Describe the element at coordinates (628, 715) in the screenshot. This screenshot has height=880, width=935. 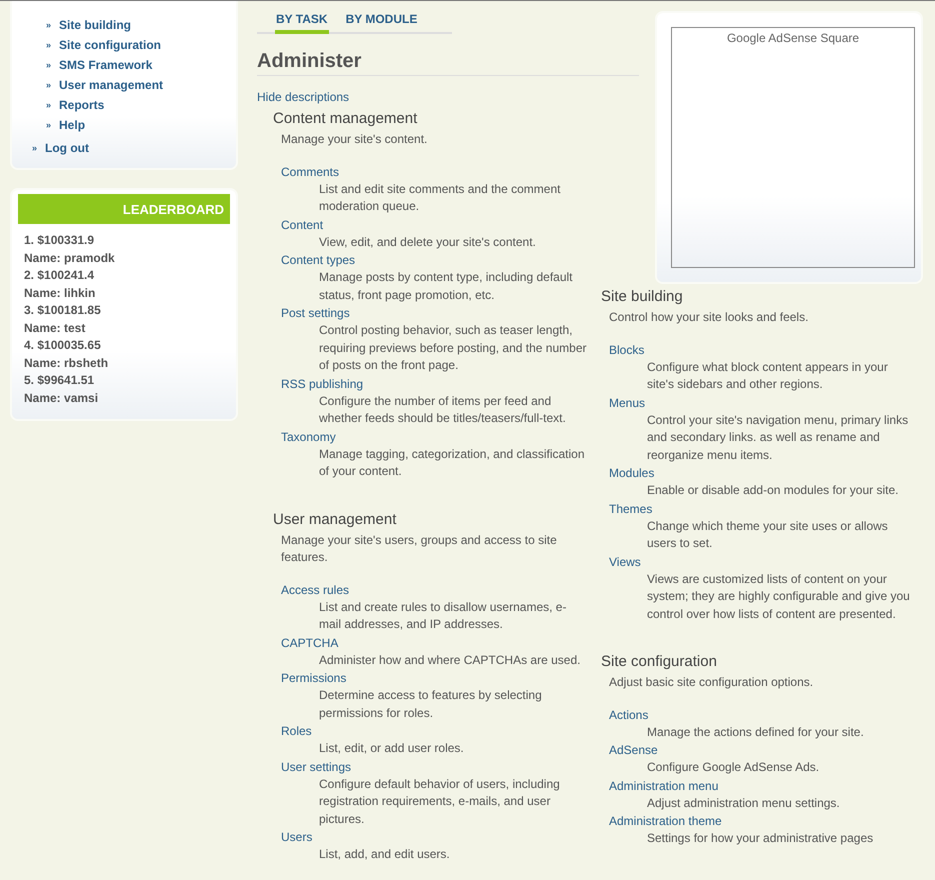
I see `admin-link: Actions` at that location.